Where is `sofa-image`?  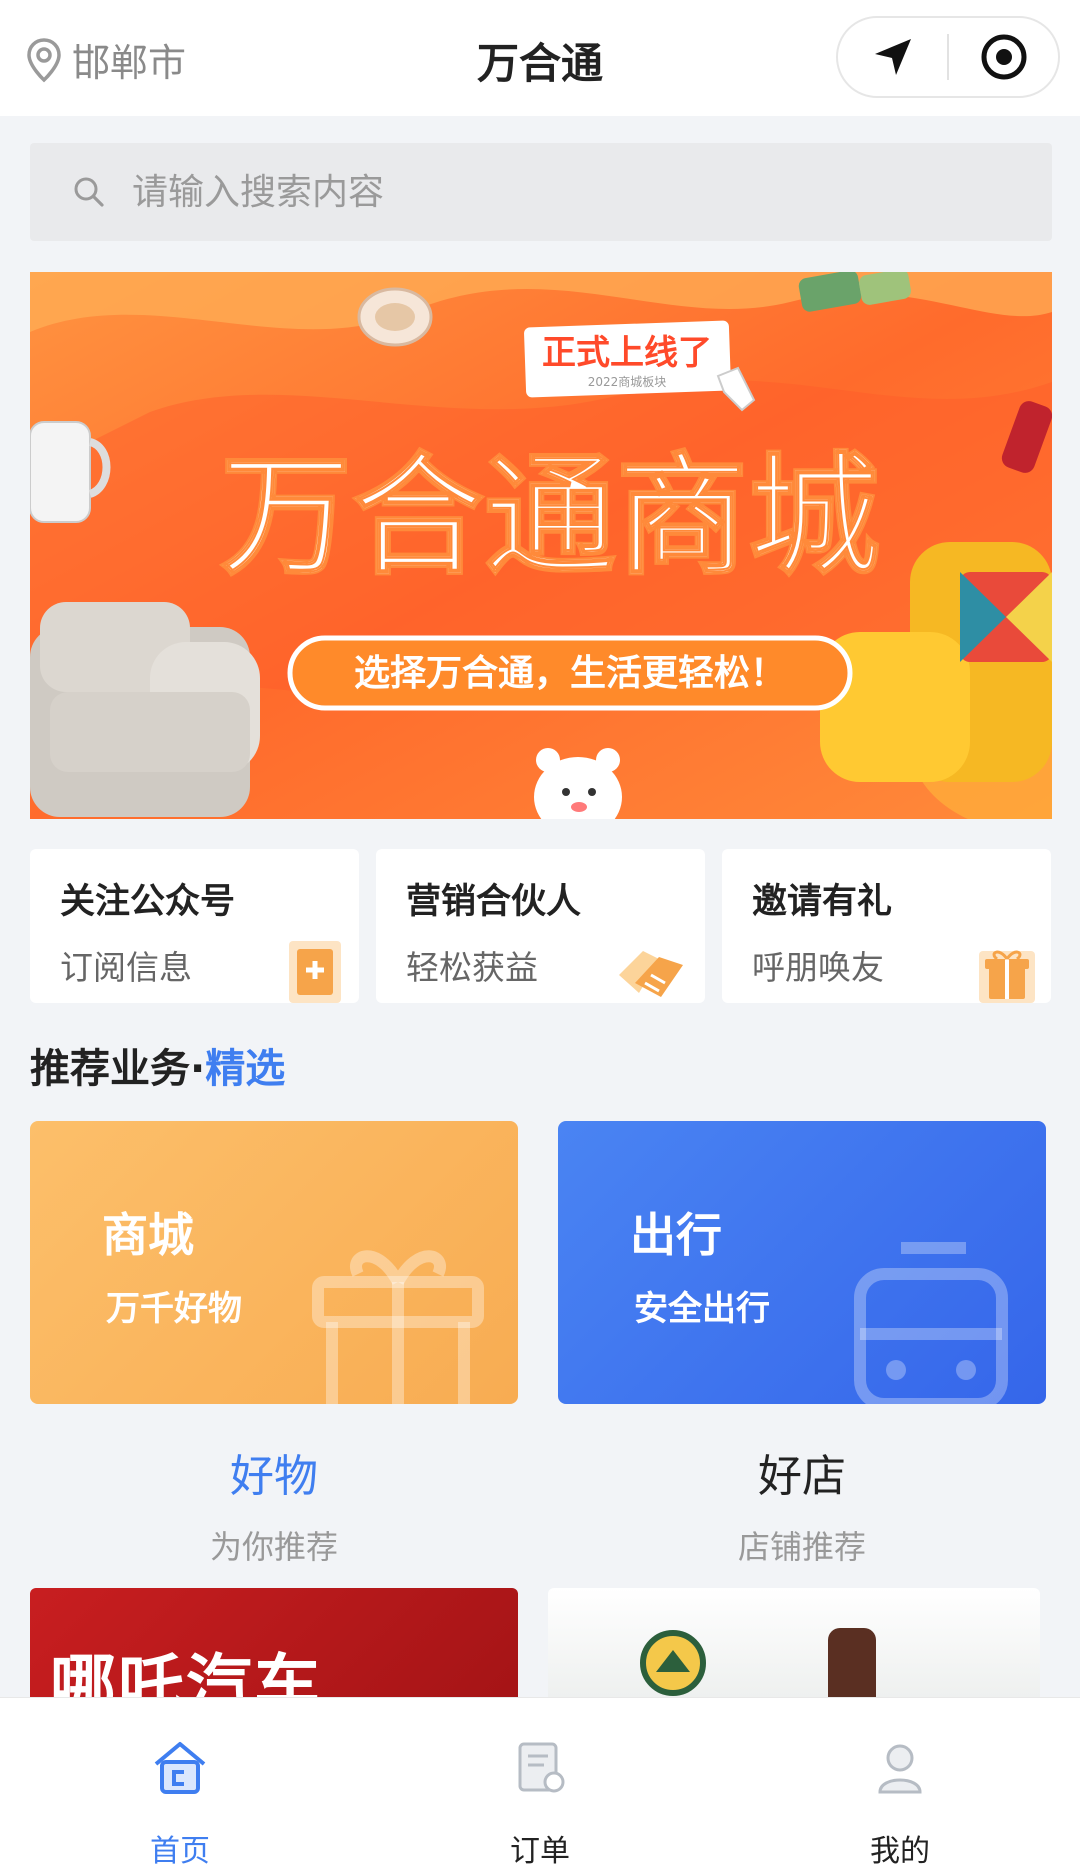
sofa-image is located at coordinates (145, 709).